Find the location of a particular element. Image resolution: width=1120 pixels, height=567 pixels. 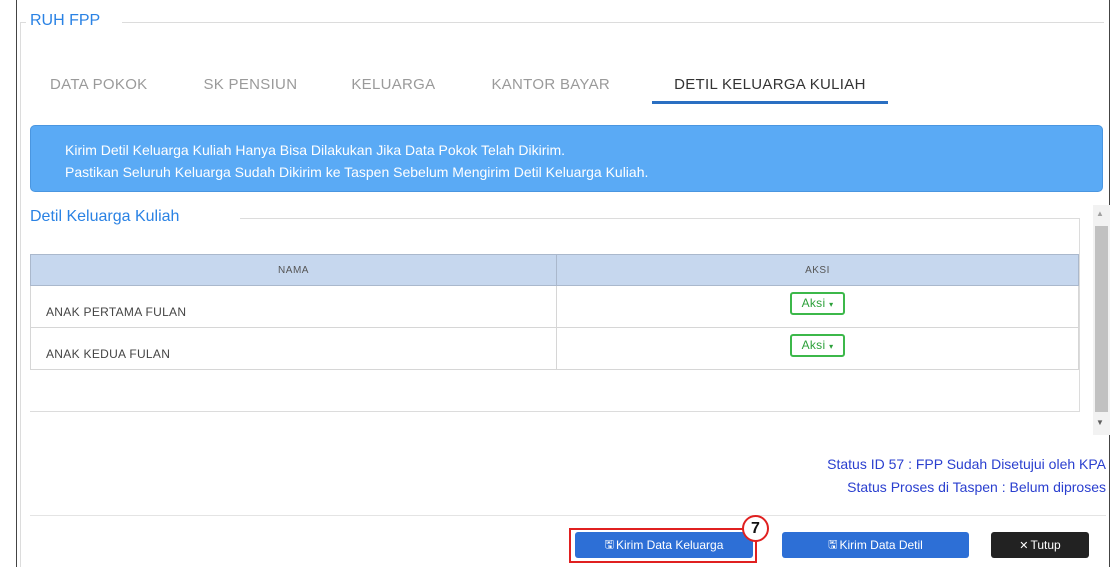

table-header-row: NAMA AKSI is located at coordinates (554, 270).